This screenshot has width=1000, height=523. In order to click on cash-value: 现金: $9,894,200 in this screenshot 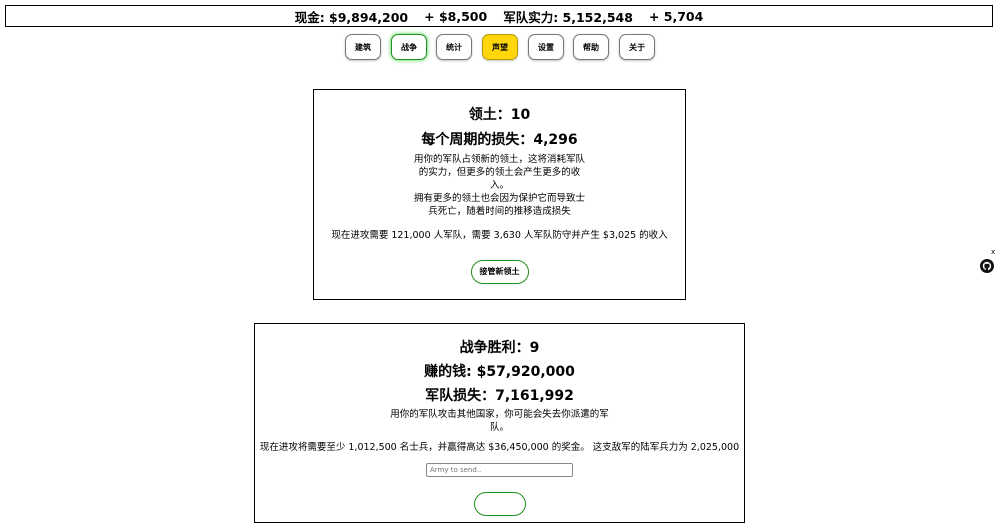, I will do `click(351, 17)`.